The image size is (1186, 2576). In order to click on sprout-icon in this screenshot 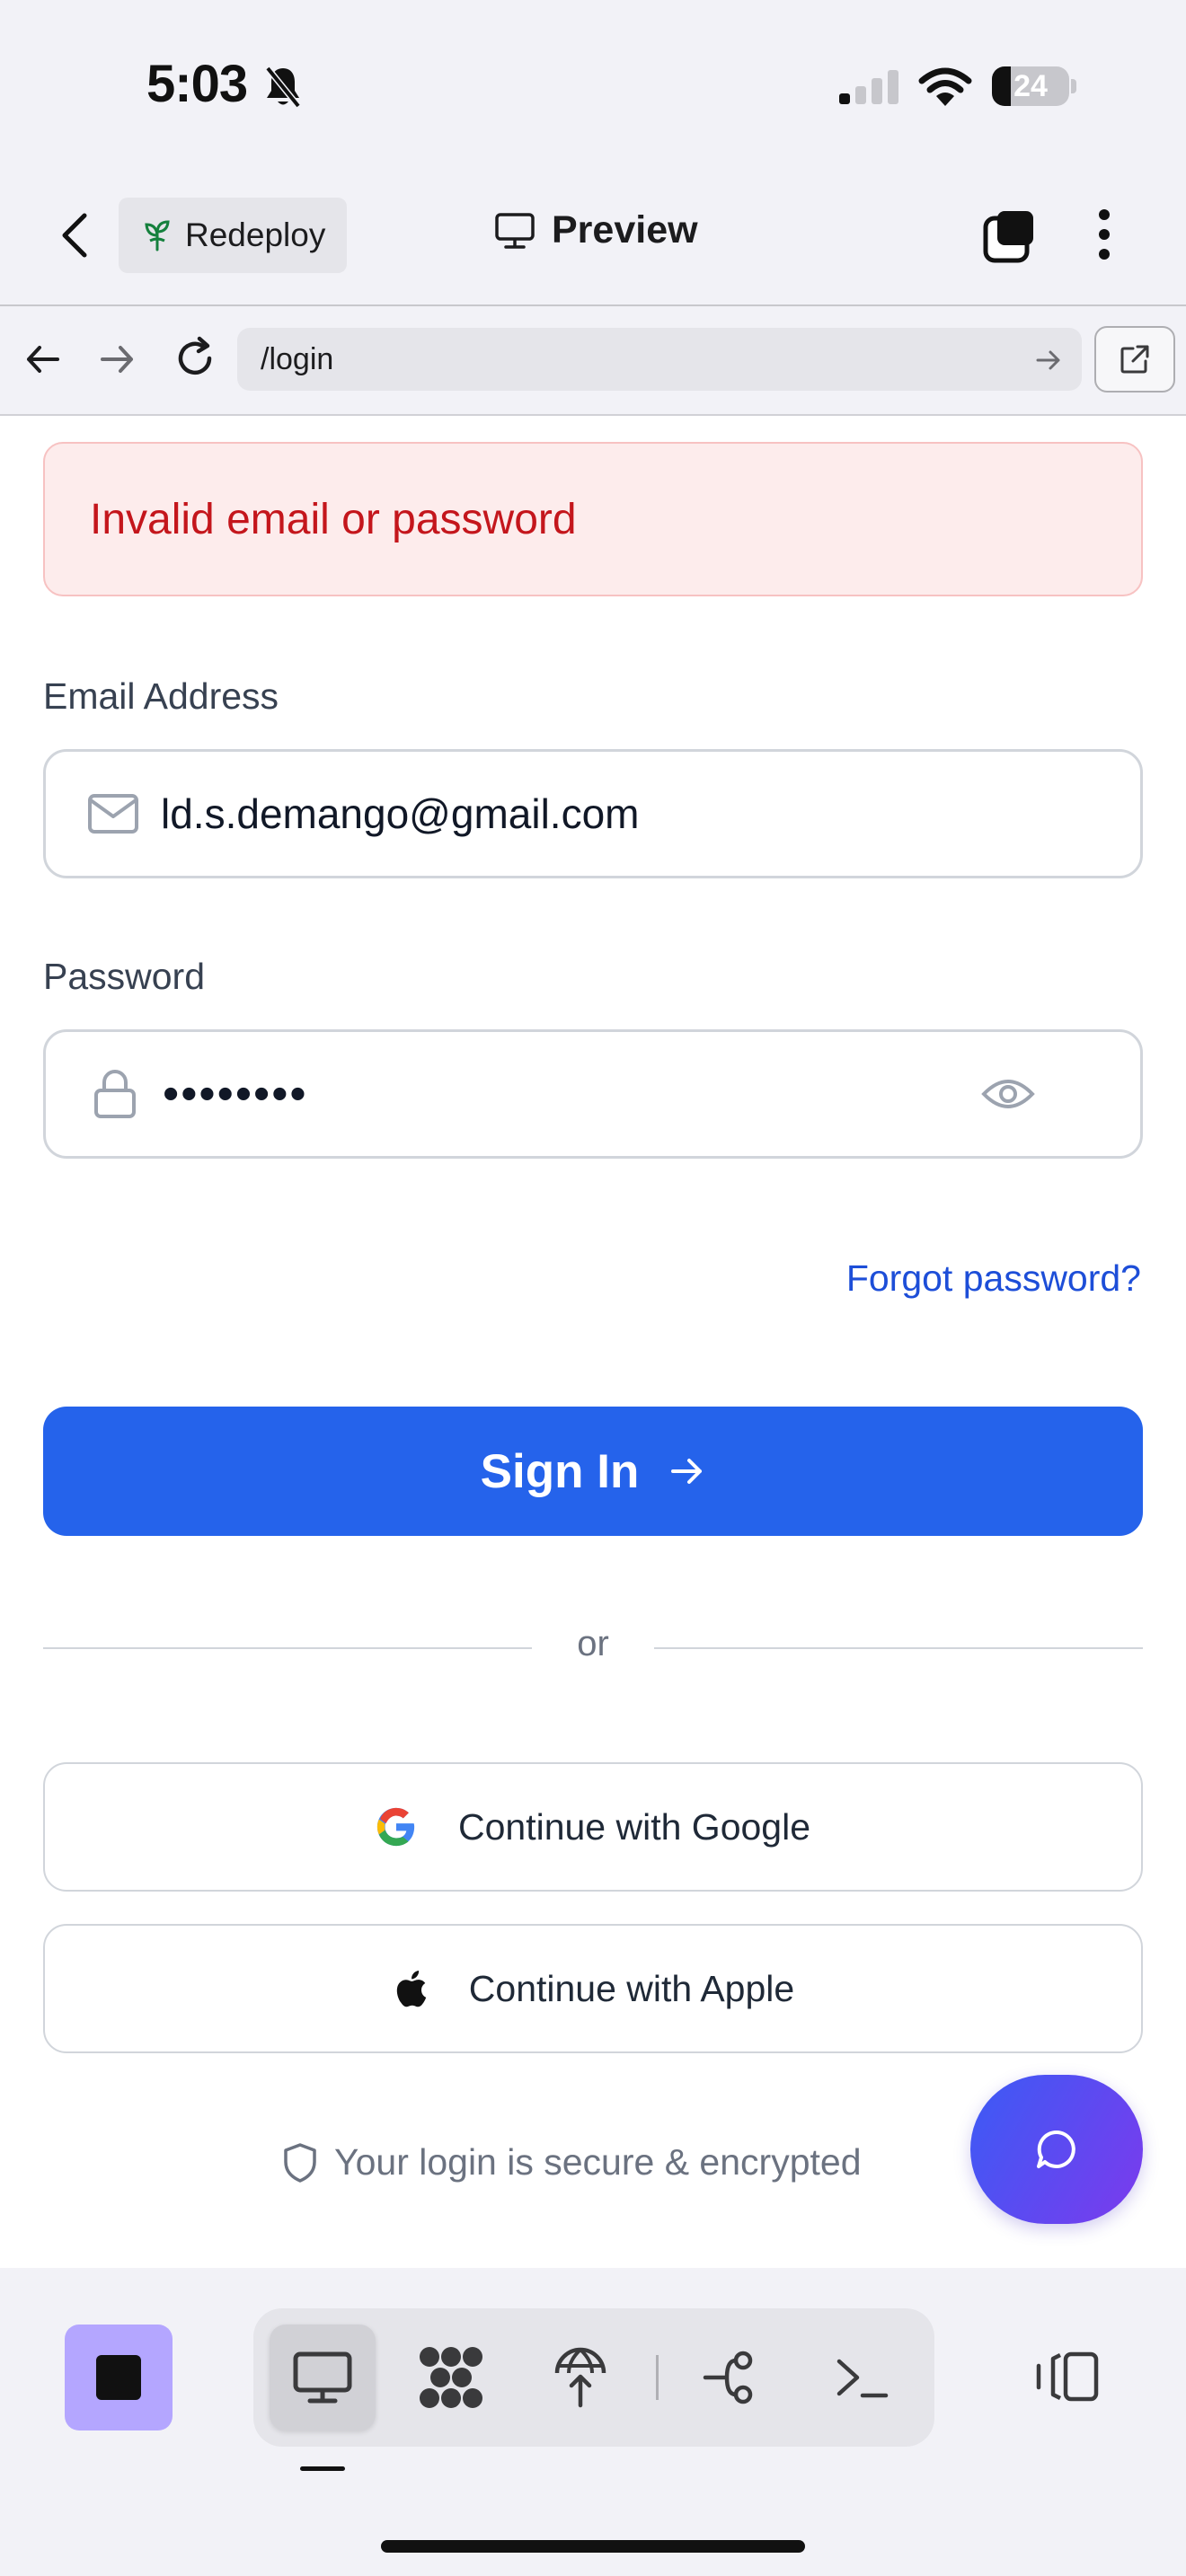, I will do `click(157, 235)`.